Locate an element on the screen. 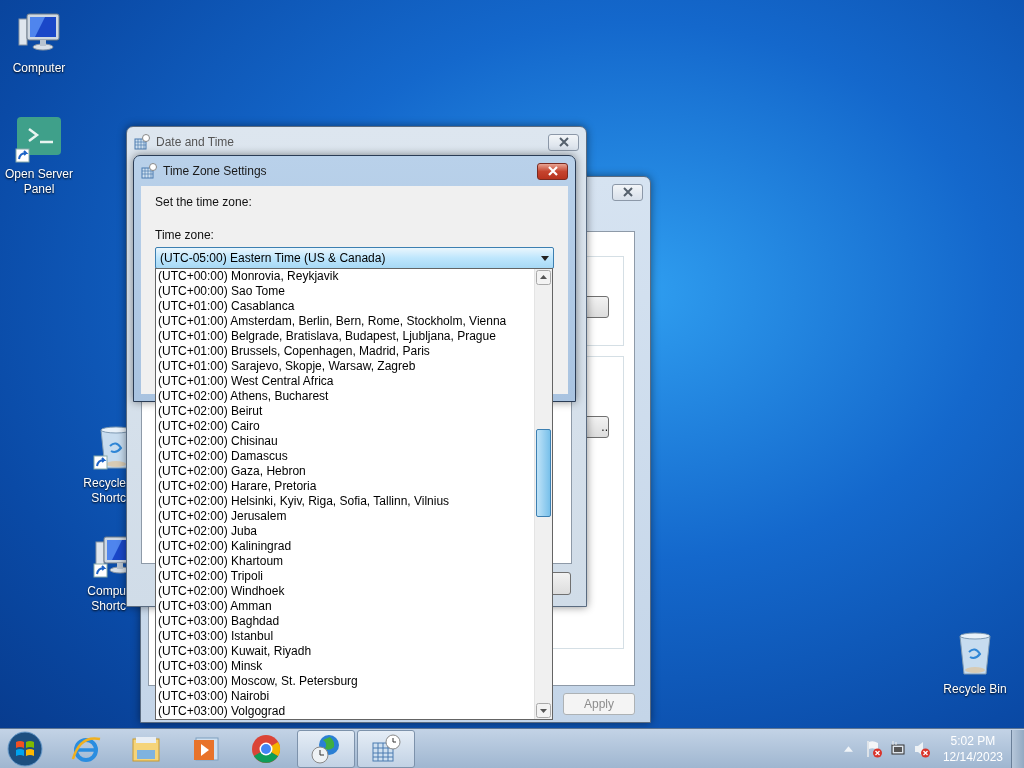 Image resolution: width=1024 pixels, height=768 pixels. time-zone-option: (UTC+02:00) Jerusalem is located at coordinates (346, 516).